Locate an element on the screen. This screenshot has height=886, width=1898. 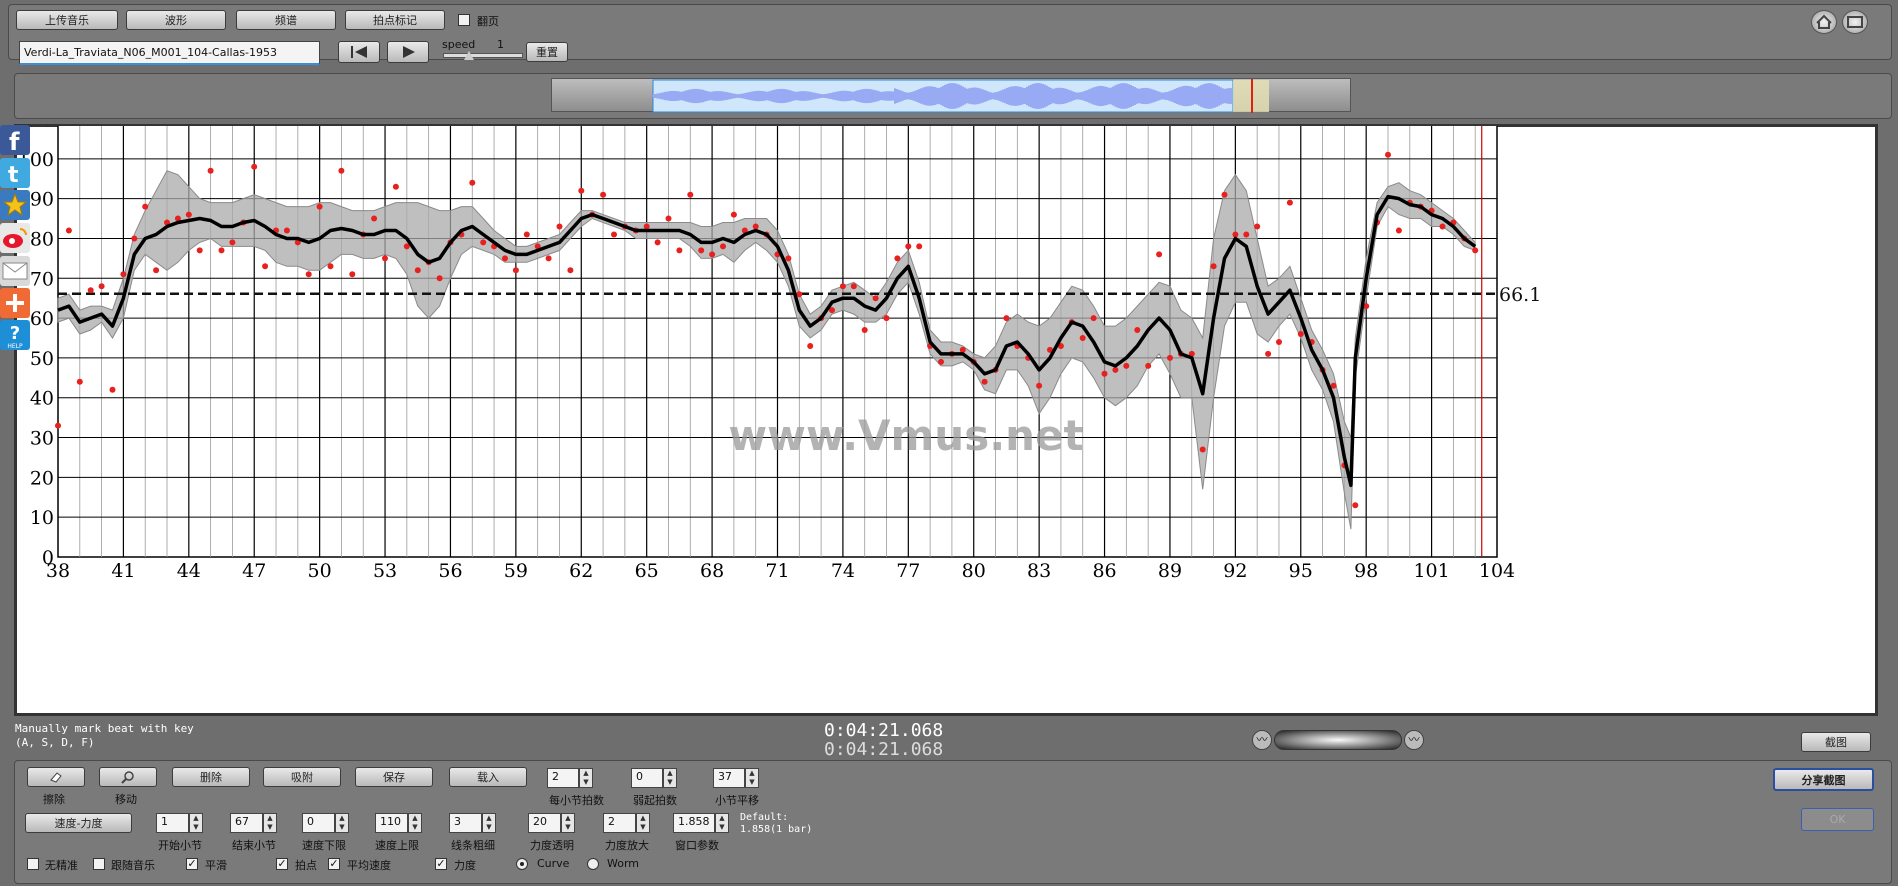
favorite-star-icon is located at coordinates (15, 205).